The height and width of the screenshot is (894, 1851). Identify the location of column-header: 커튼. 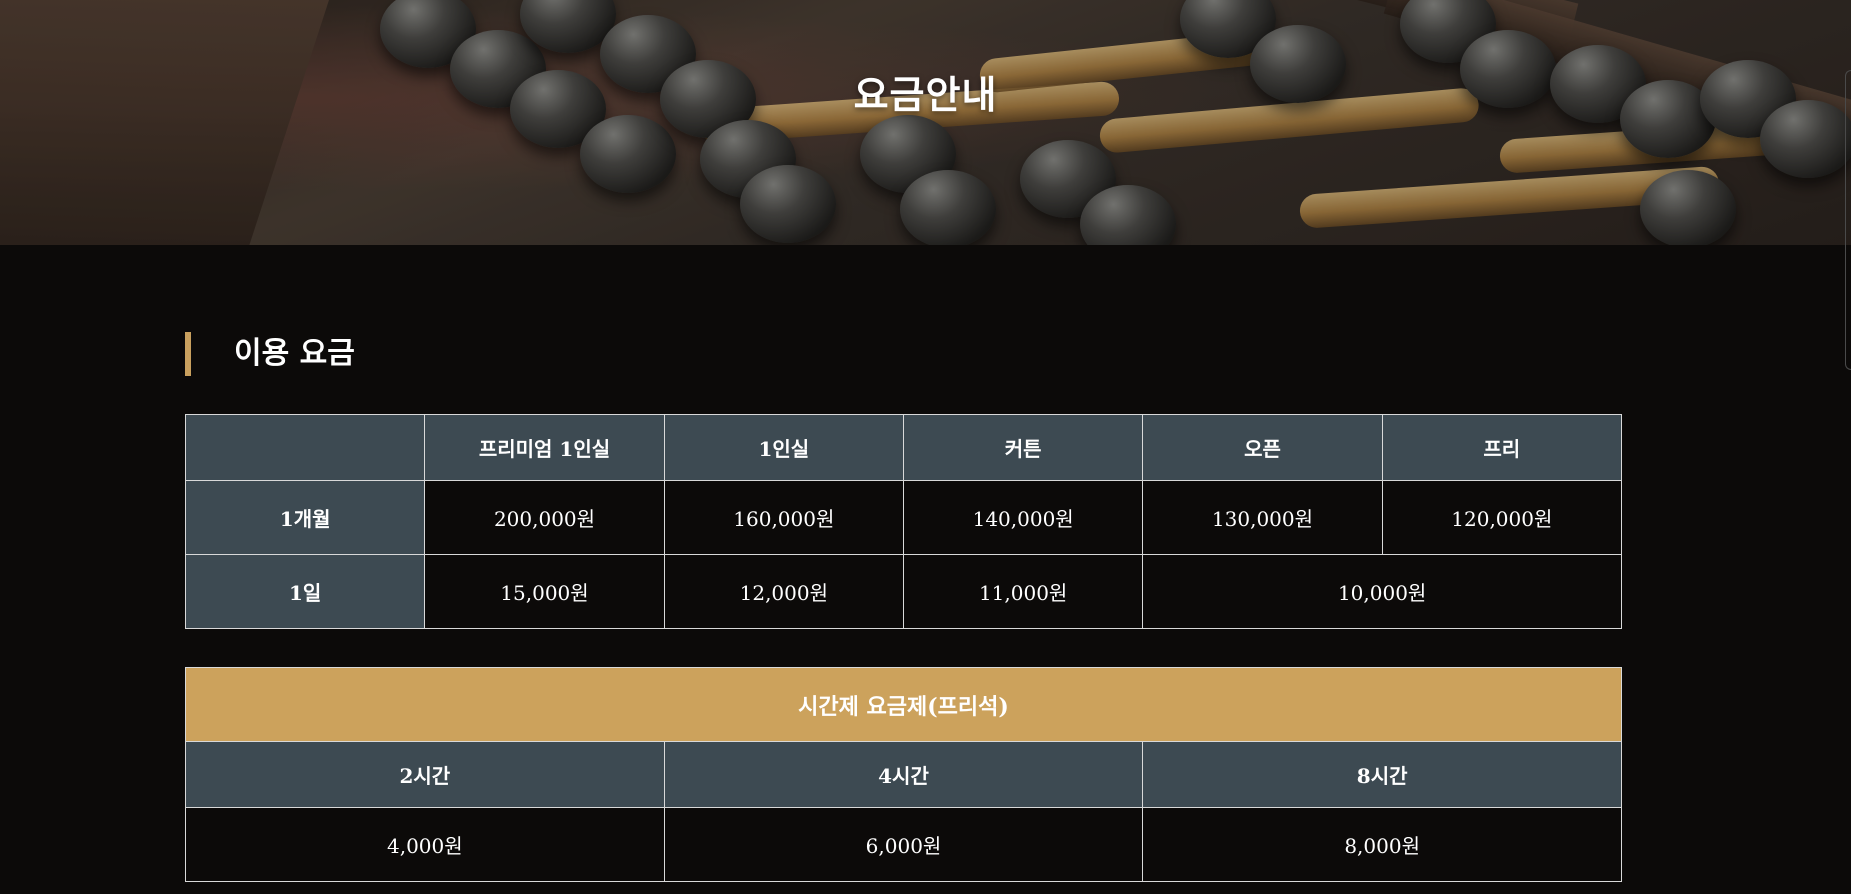
(1023, 447).